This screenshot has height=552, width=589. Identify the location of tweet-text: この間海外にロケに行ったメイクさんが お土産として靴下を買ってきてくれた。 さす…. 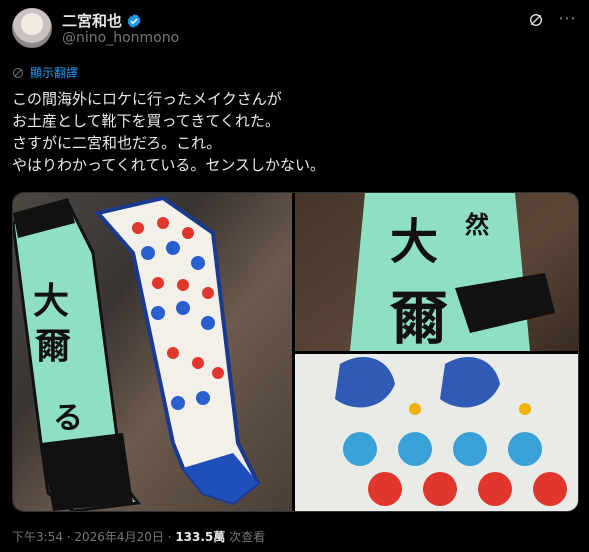
(169, 132).